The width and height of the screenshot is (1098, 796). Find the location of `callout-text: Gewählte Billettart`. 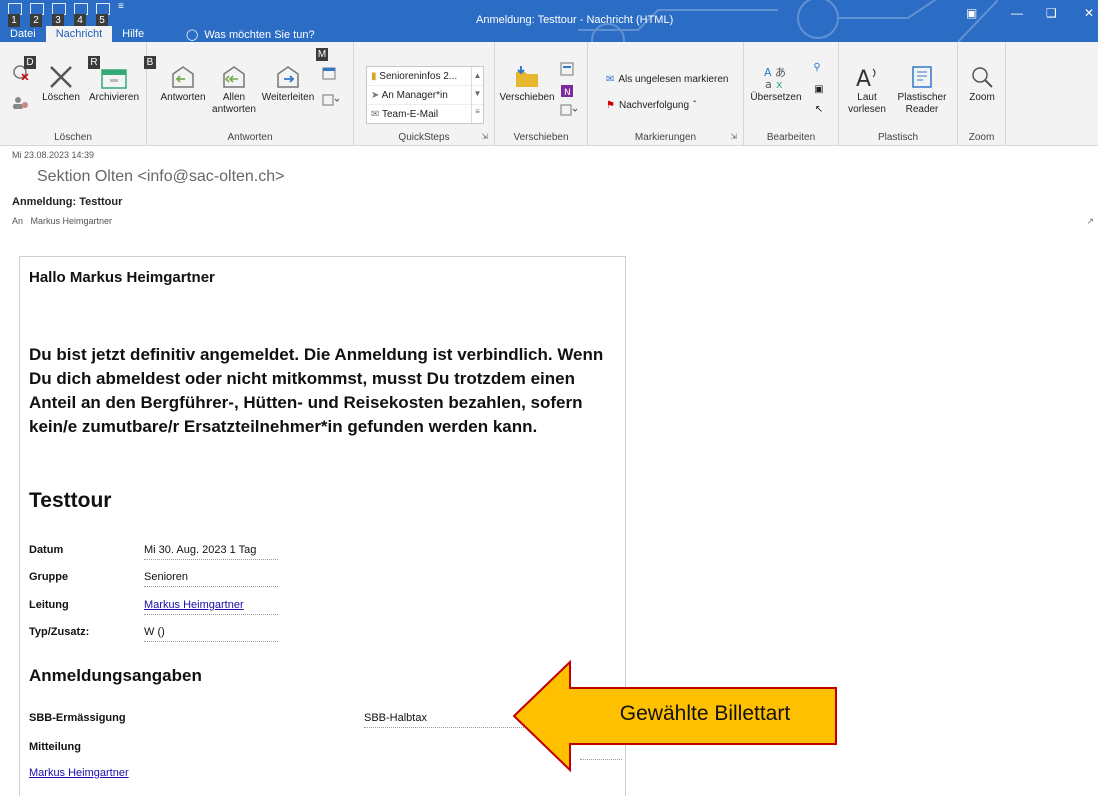

callout-text: Gewählte Billettart is located at coordinates (705, 713).